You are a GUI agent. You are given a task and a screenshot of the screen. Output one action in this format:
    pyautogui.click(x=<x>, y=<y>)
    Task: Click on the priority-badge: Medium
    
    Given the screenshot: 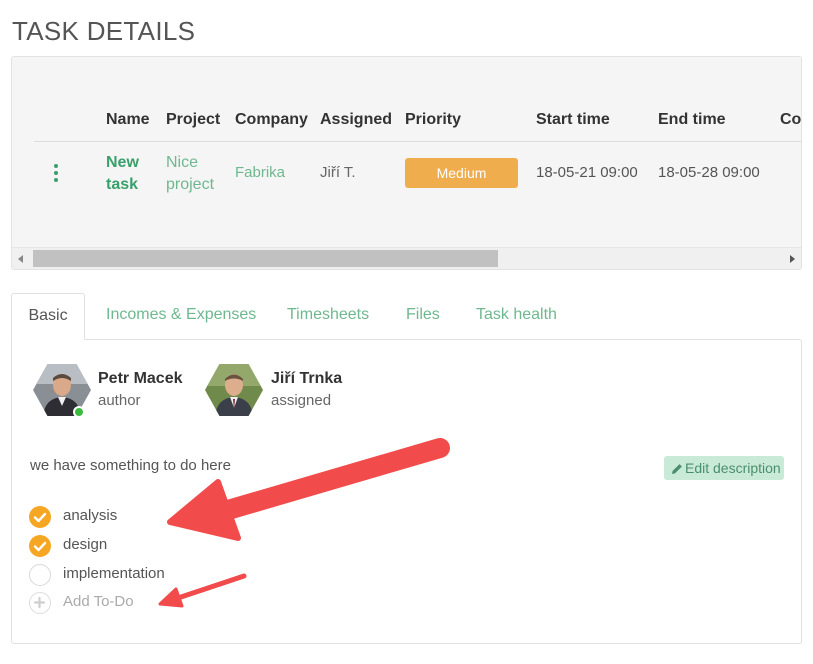 What is the action you would take?
    pyautogui.click(x=461, y=173)
    